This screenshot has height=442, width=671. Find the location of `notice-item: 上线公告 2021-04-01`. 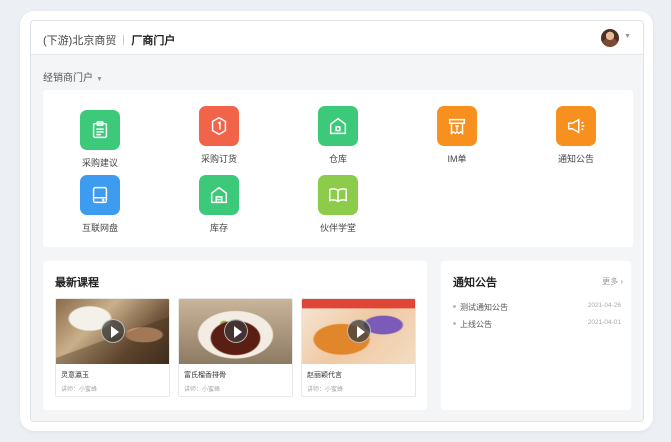

notice-item: 上线公告 2021-04-01 is located at coordinates (537, 325).